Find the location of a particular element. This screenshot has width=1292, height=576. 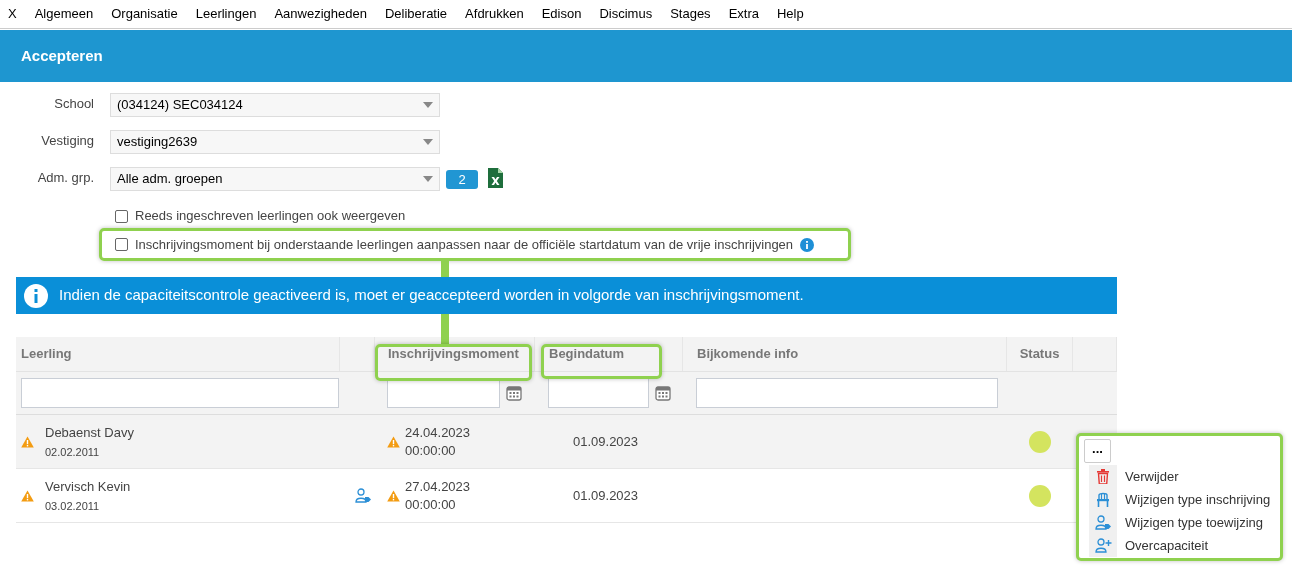

column-header: Leerling is located at coordinates (46, 354).